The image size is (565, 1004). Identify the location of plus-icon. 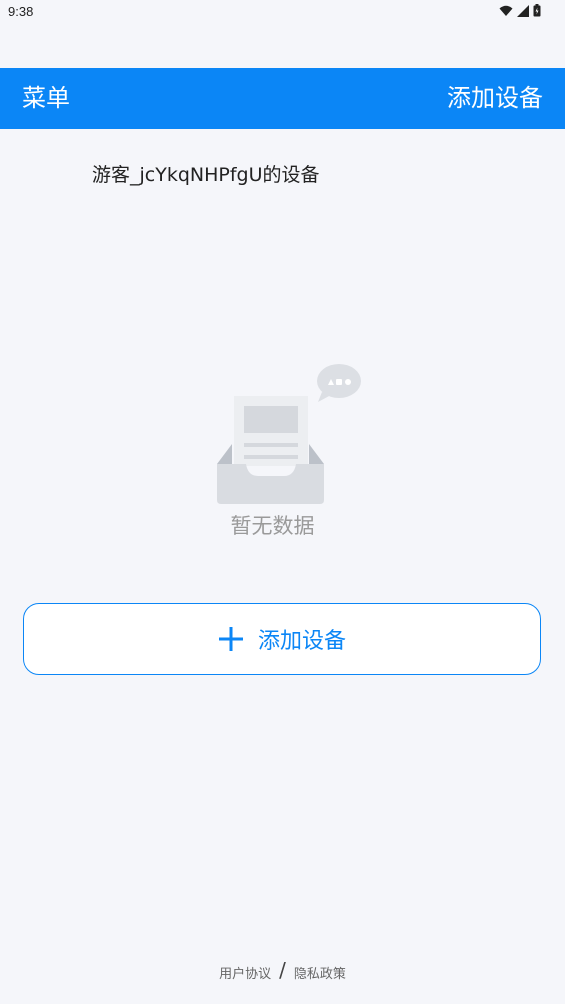
(230, 639).